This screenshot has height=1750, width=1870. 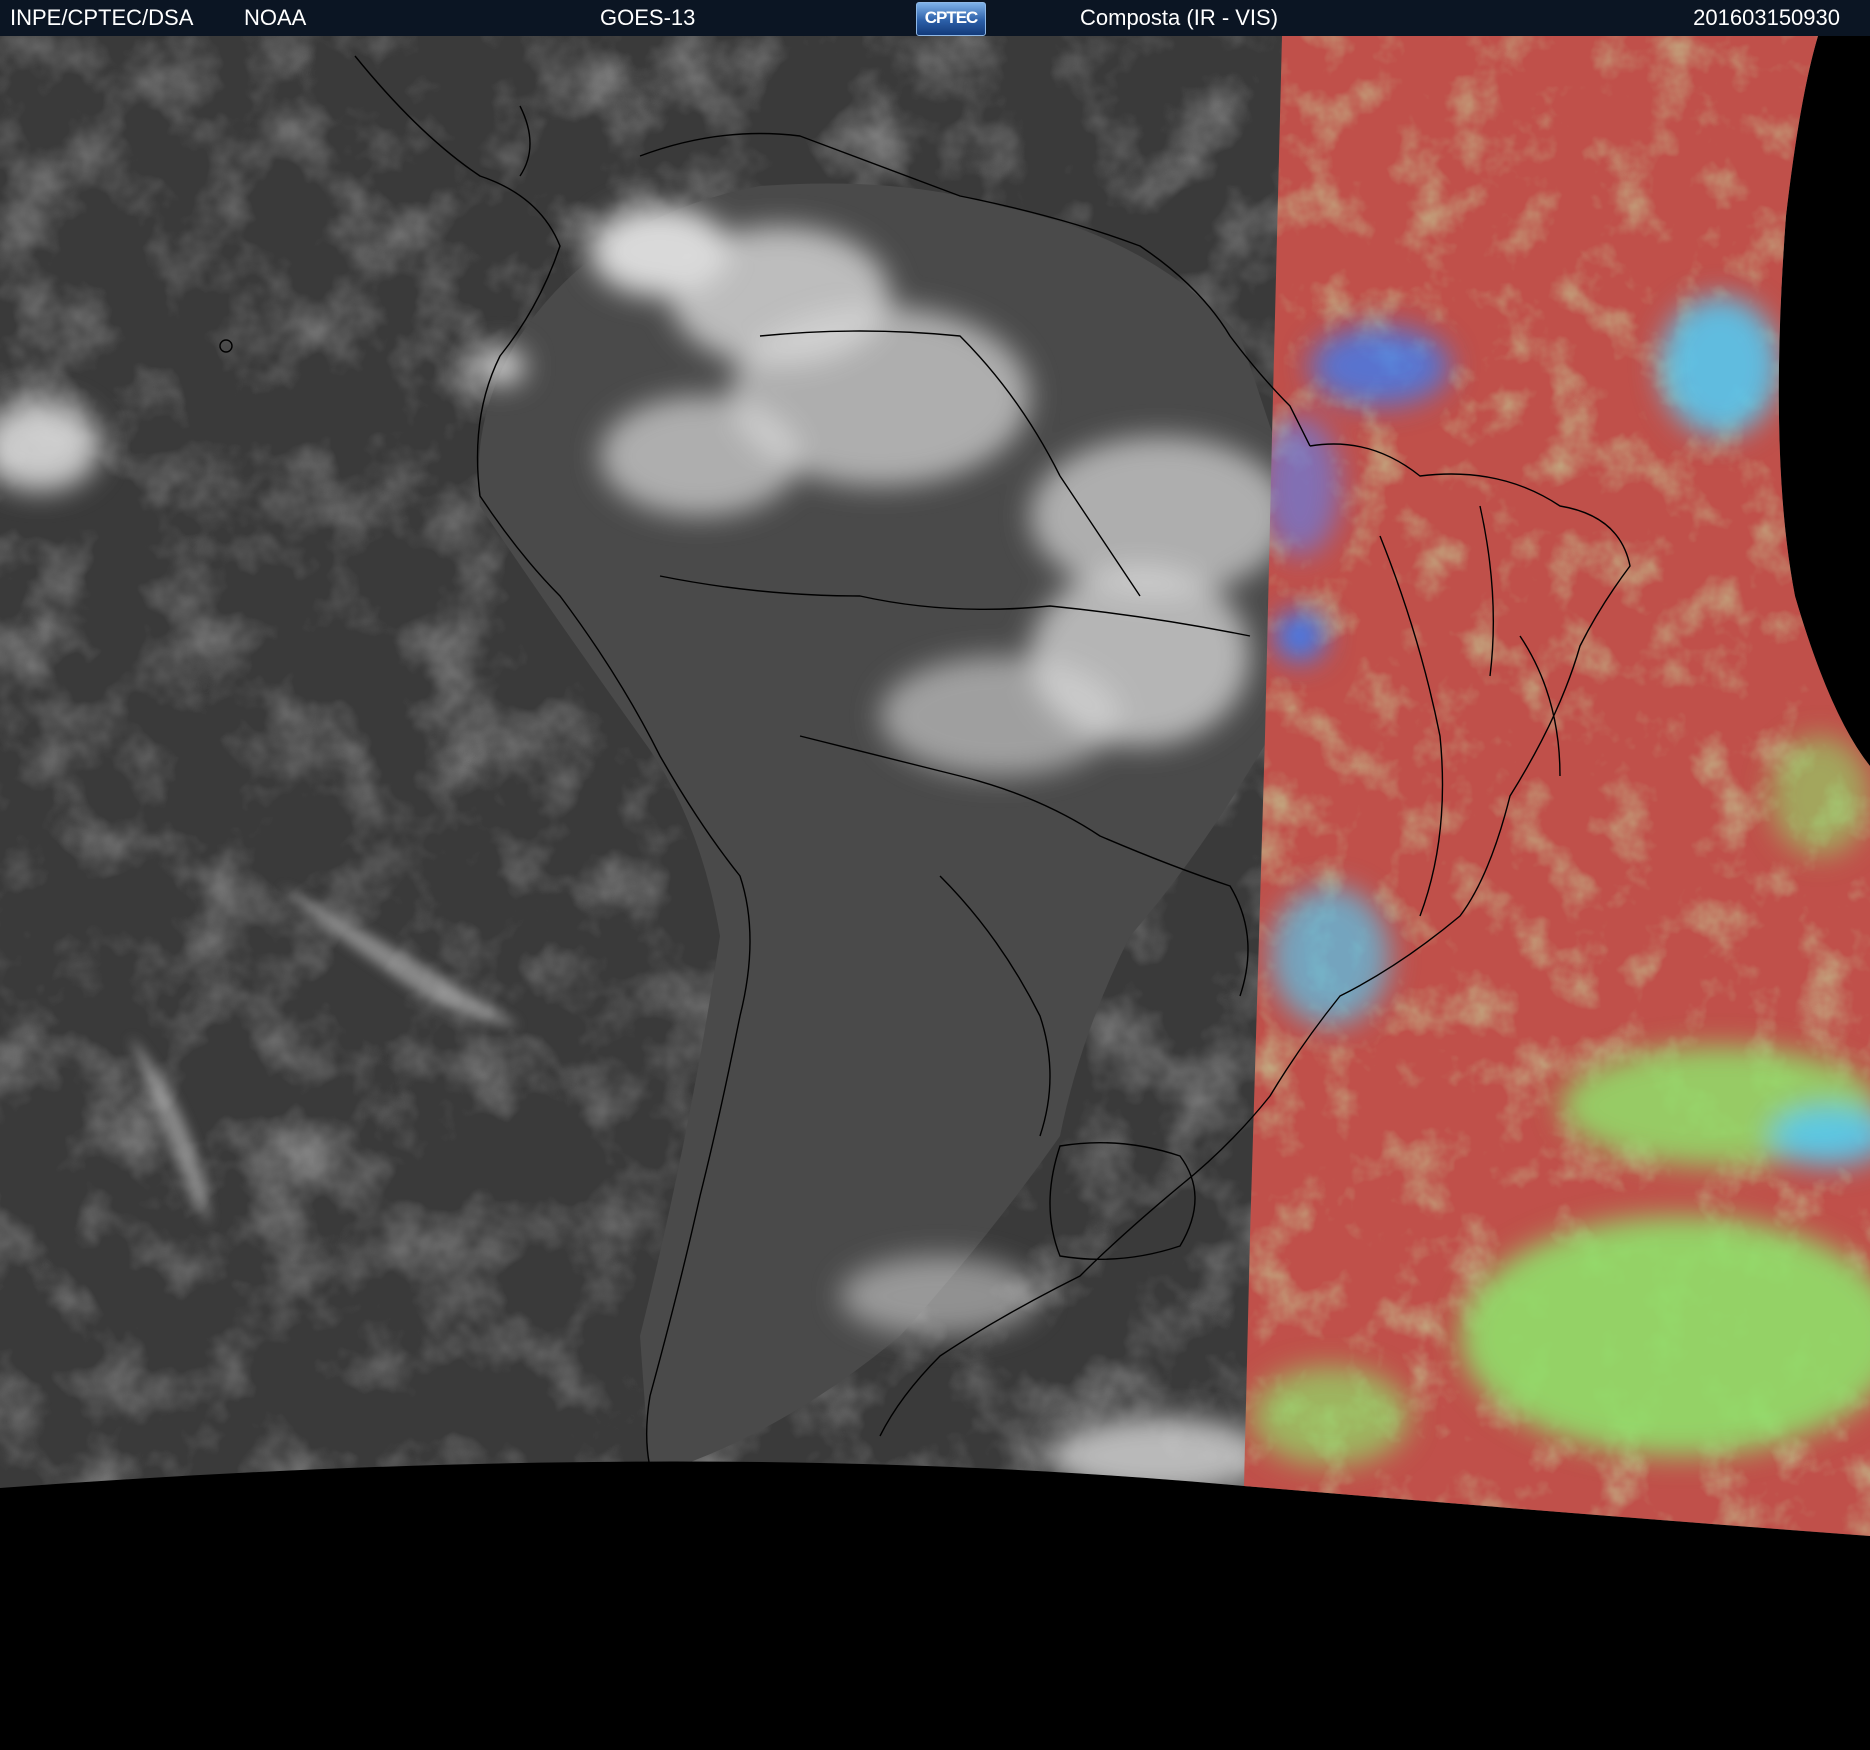 I want to click on organization-label: INPE/CPTEC/DSA, so click(x=102, y=17).